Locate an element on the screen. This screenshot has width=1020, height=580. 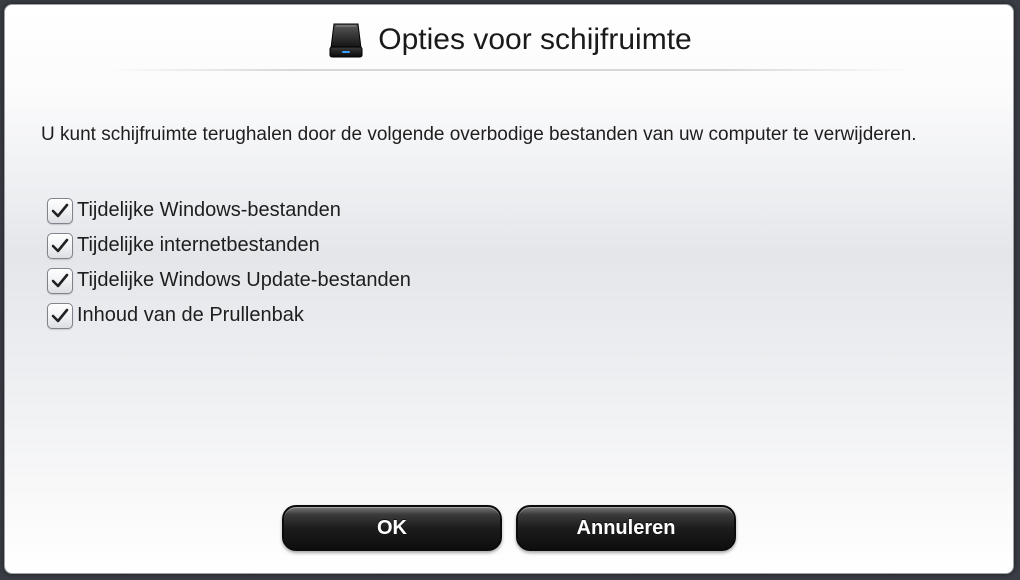
option-label: Tijdelijke internetbestanden is located at coordinates (198, 245).